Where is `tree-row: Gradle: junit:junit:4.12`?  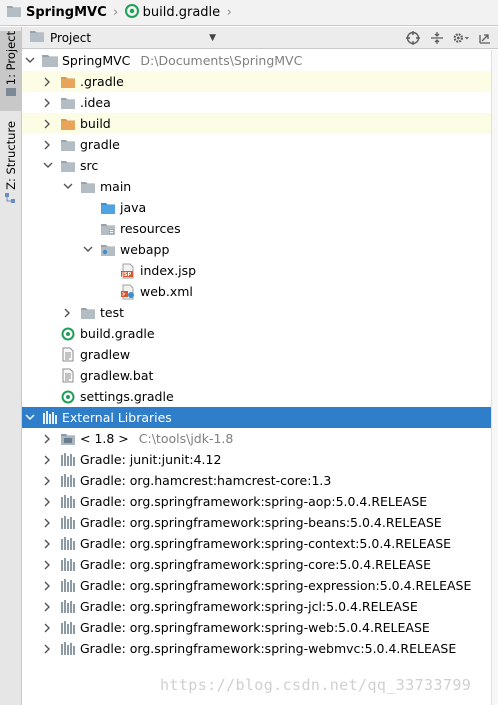
tree-row: Gradle: junit:junit:4.12 is located at coordinates (256, 459).